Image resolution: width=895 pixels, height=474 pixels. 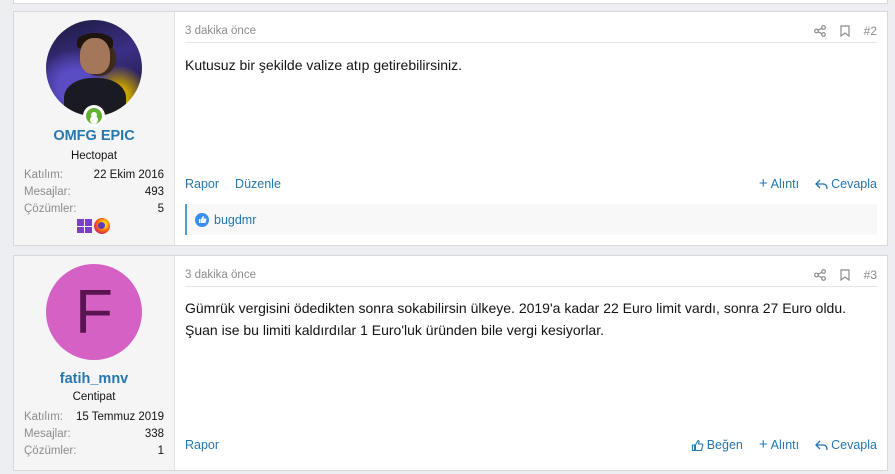 What do you see at coordinates (717, 445) in the screenshot?
I see `like-button: Beğen` at bounding box center [717, 445].